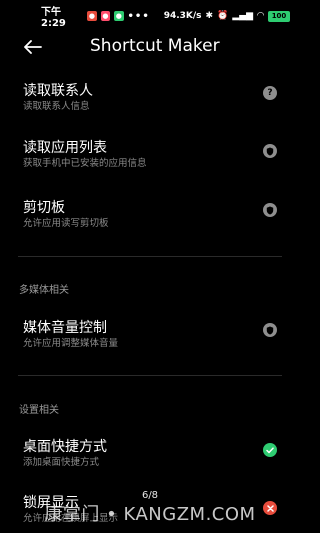  Describe the element at coordinates (39, 410) in the screenshot. I see `section-header: 设置相关` at that location.